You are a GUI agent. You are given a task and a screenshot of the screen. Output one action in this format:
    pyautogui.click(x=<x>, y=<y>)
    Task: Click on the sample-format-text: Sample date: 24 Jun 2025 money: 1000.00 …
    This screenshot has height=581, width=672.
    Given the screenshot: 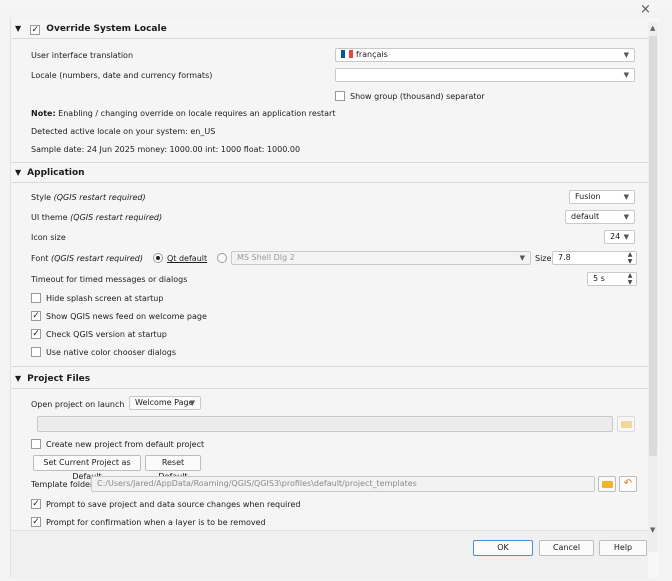 What is the action you would take?
    pyautogui.click(x=166, y=149)
    